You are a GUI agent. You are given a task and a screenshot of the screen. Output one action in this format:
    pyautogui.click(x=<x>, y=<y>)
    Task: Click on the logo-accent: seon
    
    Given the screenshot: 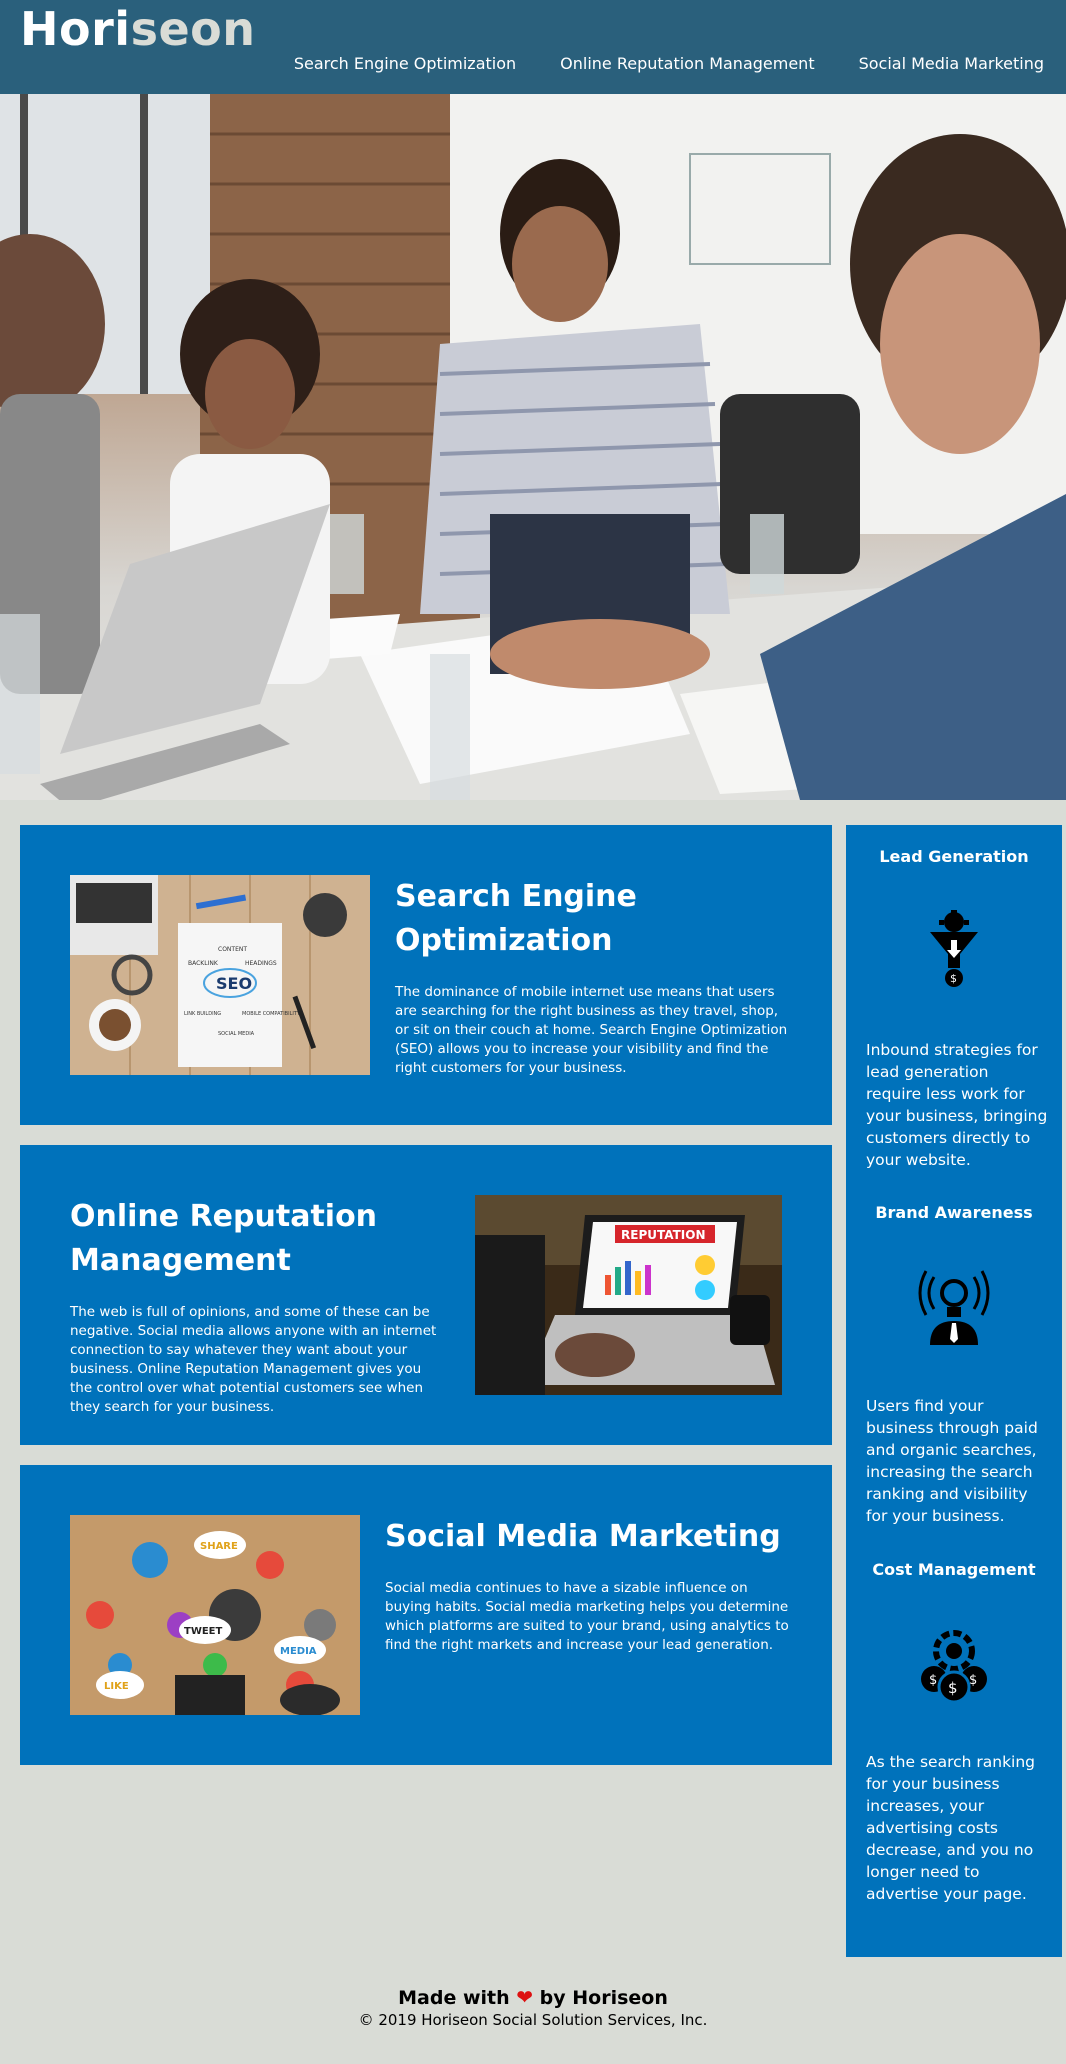 What is the action you would take?
    pyautogui.click(x=193, y=29)
    